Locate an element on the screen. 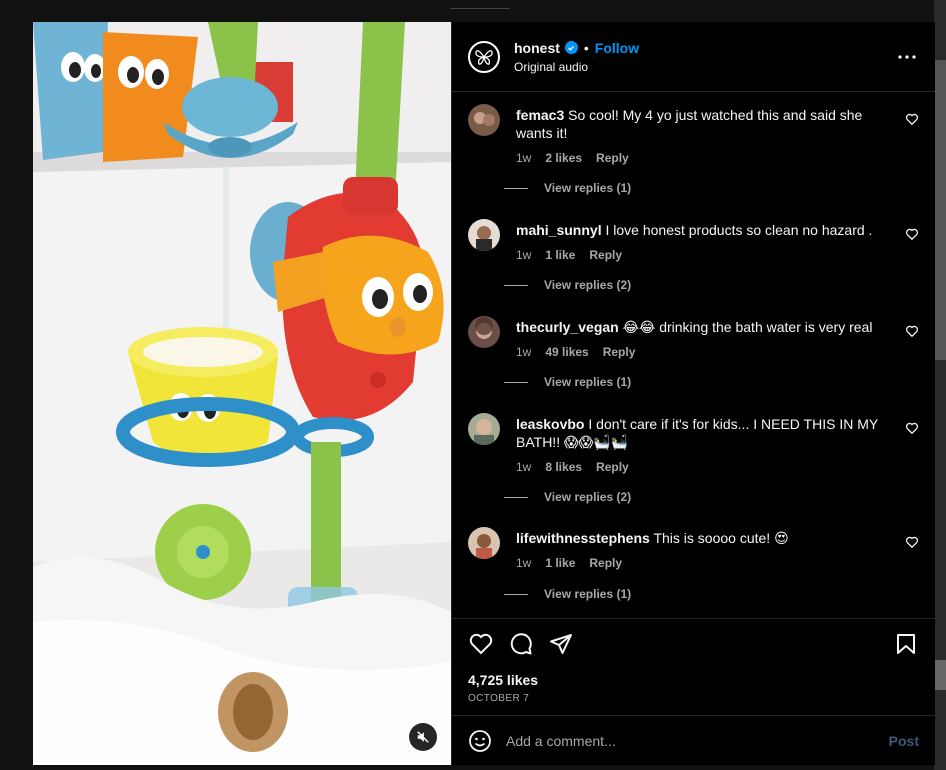  comment-input is located at coordinates (697, 740).